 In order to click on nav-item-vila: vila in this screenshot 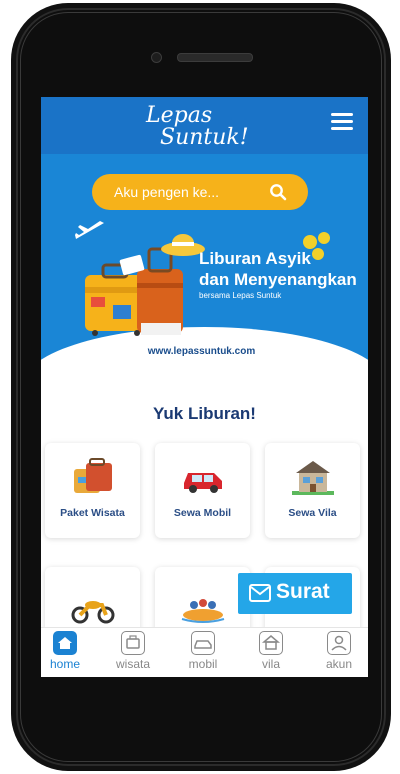, I will do `click(271, 654)`.